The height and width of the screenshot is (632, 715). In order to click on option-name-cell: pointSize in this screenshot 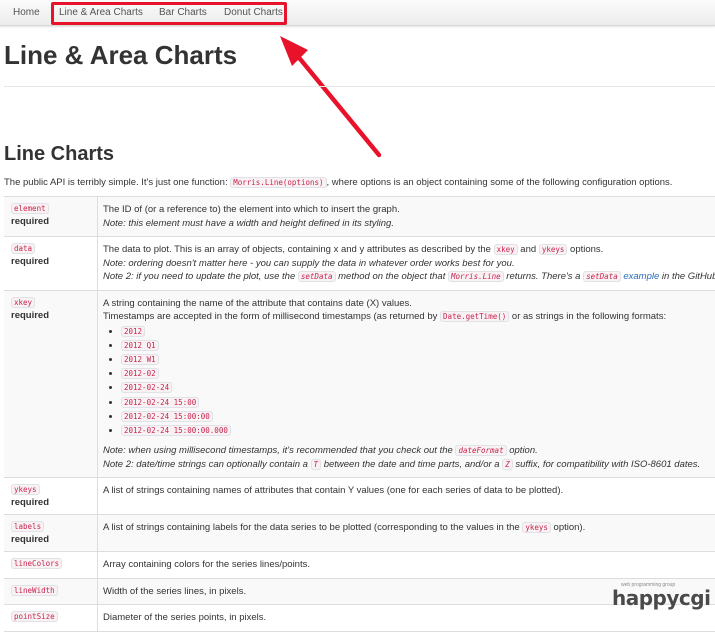, I will do `click(51, 618)`.